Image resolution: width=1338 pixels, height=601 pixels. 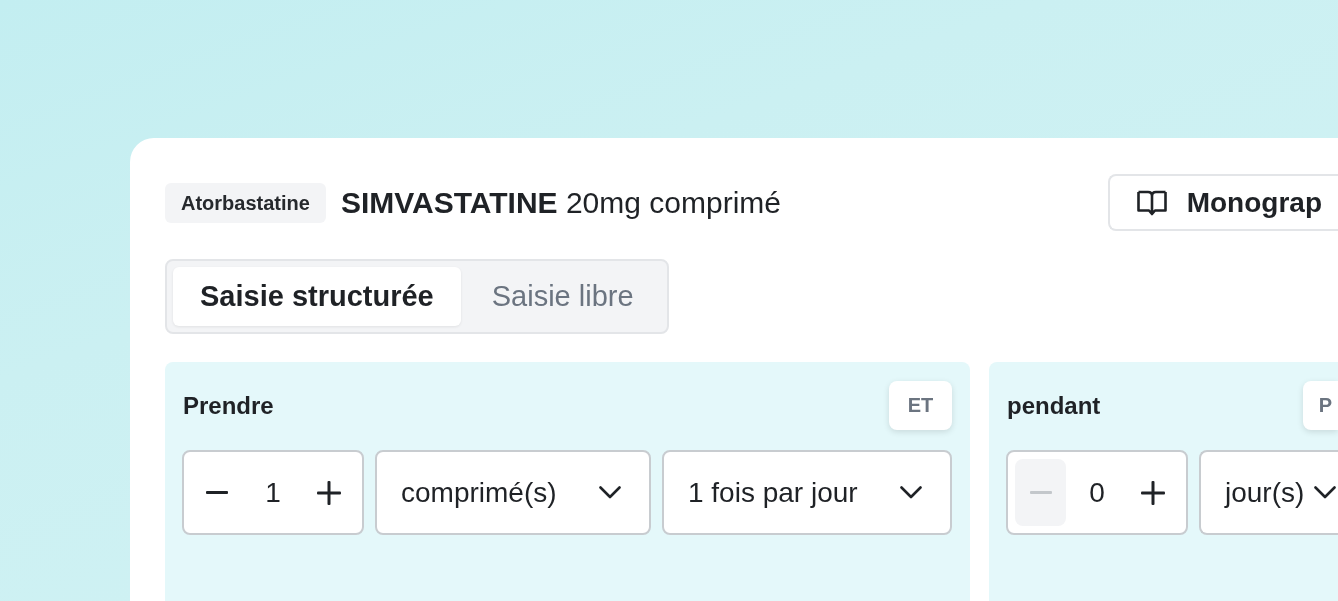 I want to click on stepper-value: 1, so click(x=273, y=492).